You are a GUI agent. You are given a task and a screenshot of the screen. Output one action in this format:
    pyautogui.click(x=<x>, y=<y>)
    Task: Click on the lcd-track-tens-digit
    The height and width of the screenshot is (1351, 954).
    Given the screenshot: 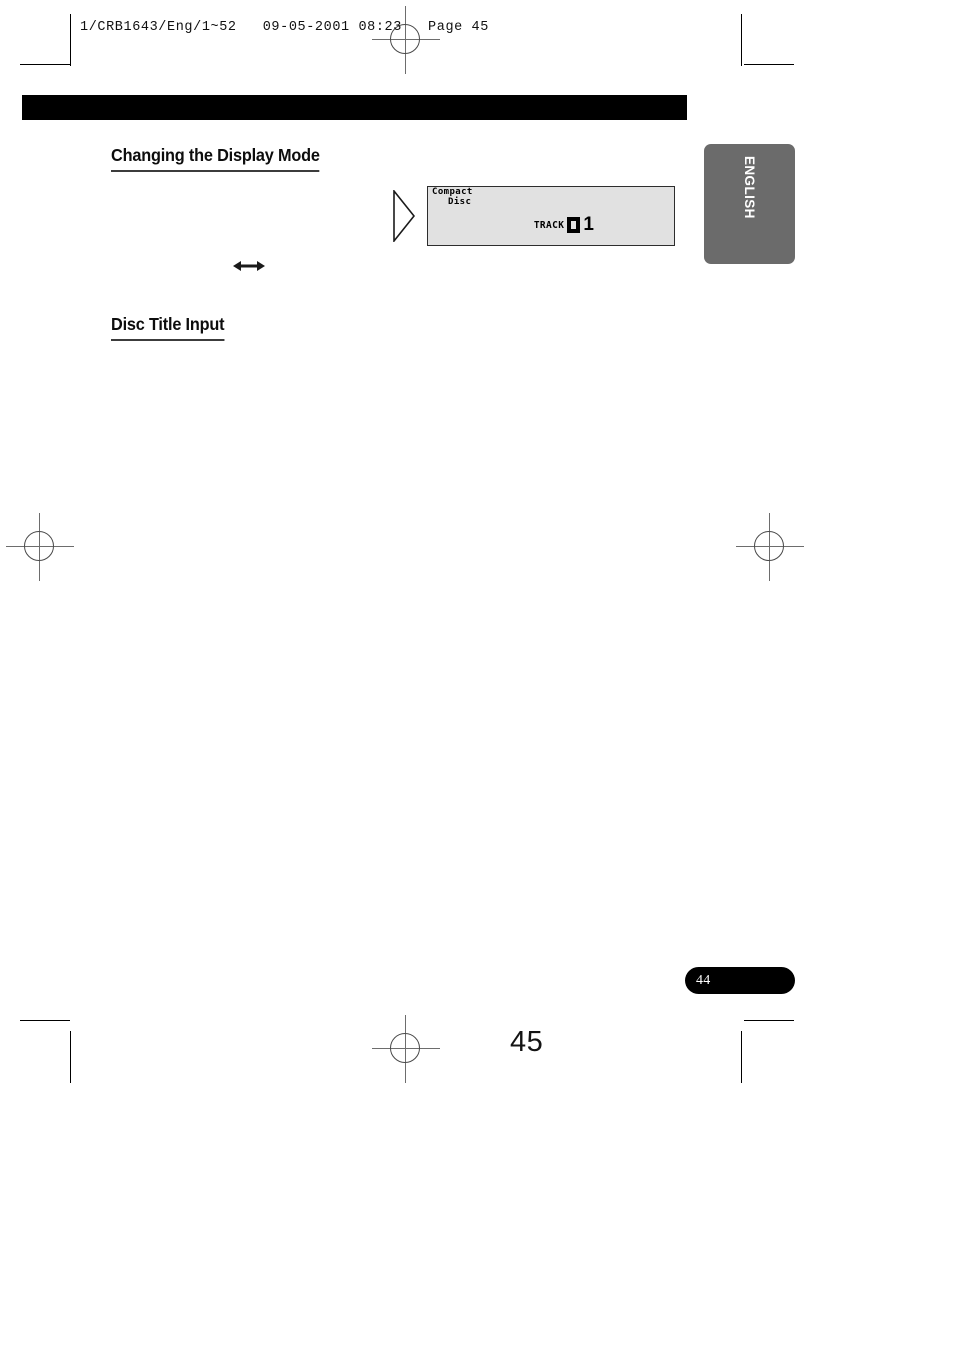 What is the action you would take?
    pyautogui.click(x=574, y=225)
    